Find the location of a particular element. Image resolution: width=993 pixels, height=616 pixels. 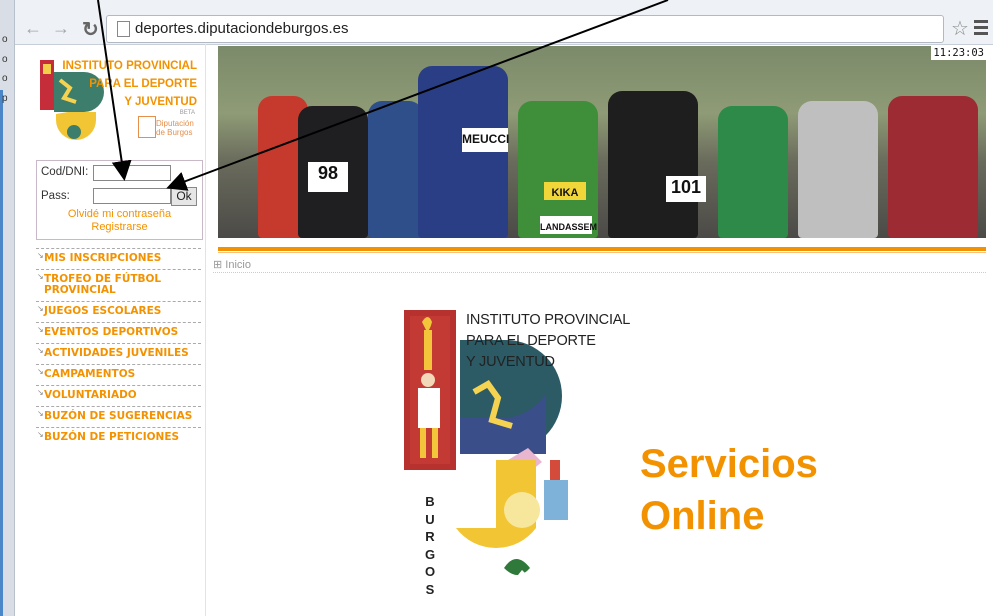

burgos-letter: G is located at coordinates (430, 554).